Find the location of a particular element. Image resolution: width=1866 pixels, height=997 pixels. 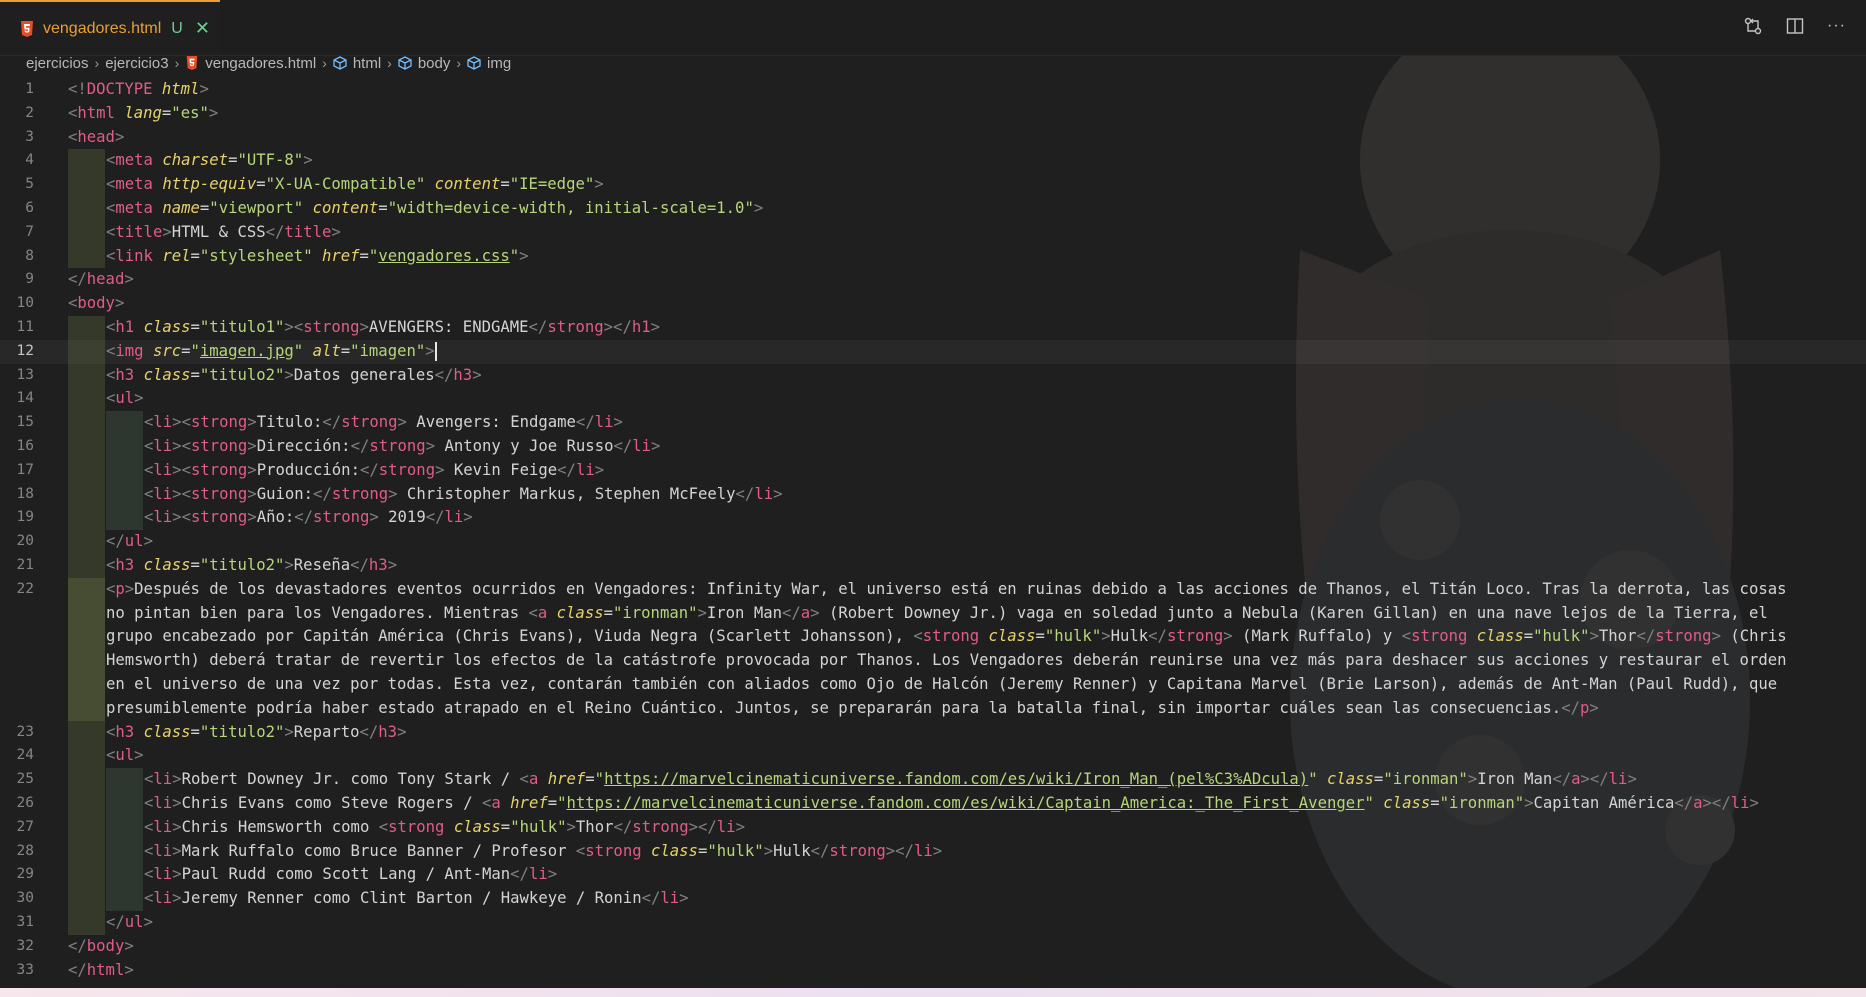

html5-file-icon is located at coordinates (27, 28).